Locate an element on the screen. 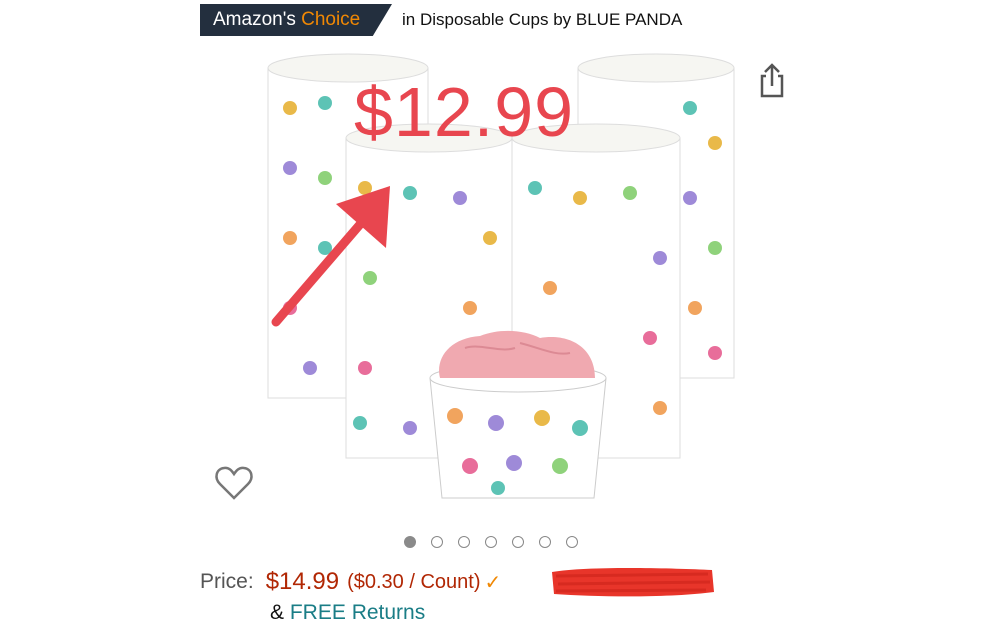  checkmark-icon: ✓ is located at coordinates (493, 582).